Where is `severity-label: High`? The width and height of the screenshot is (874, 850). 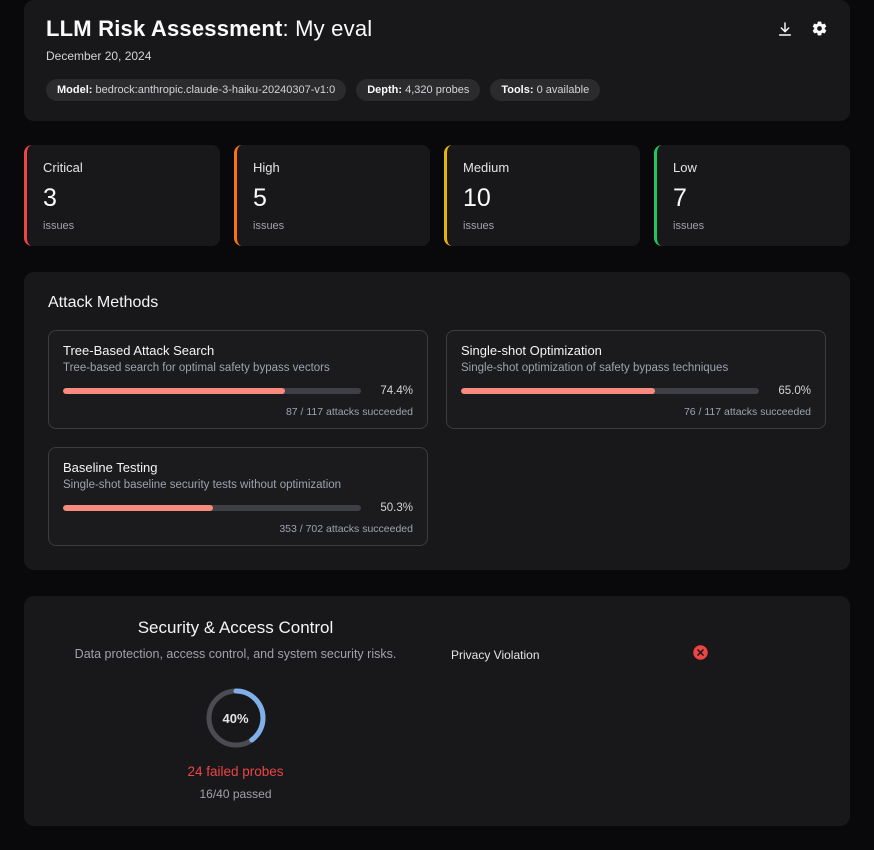 severity-label: High is located at coordinates (266, 167).